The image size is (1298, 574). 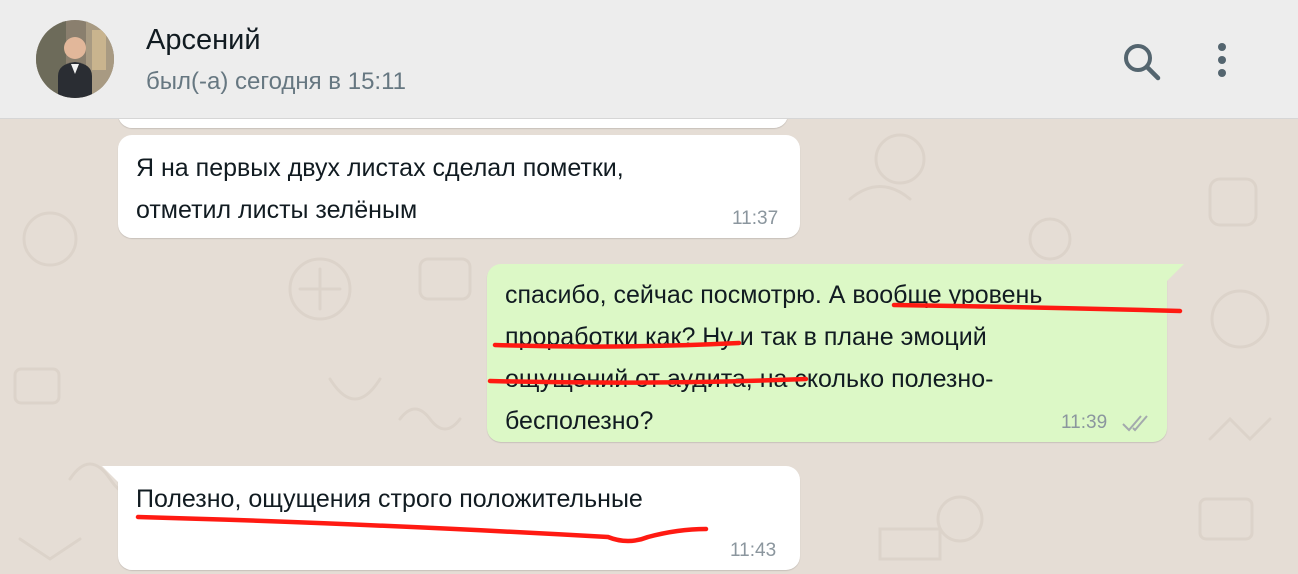 I want to click on outgoing-bubble-tail, so click(x=1175, y=273).